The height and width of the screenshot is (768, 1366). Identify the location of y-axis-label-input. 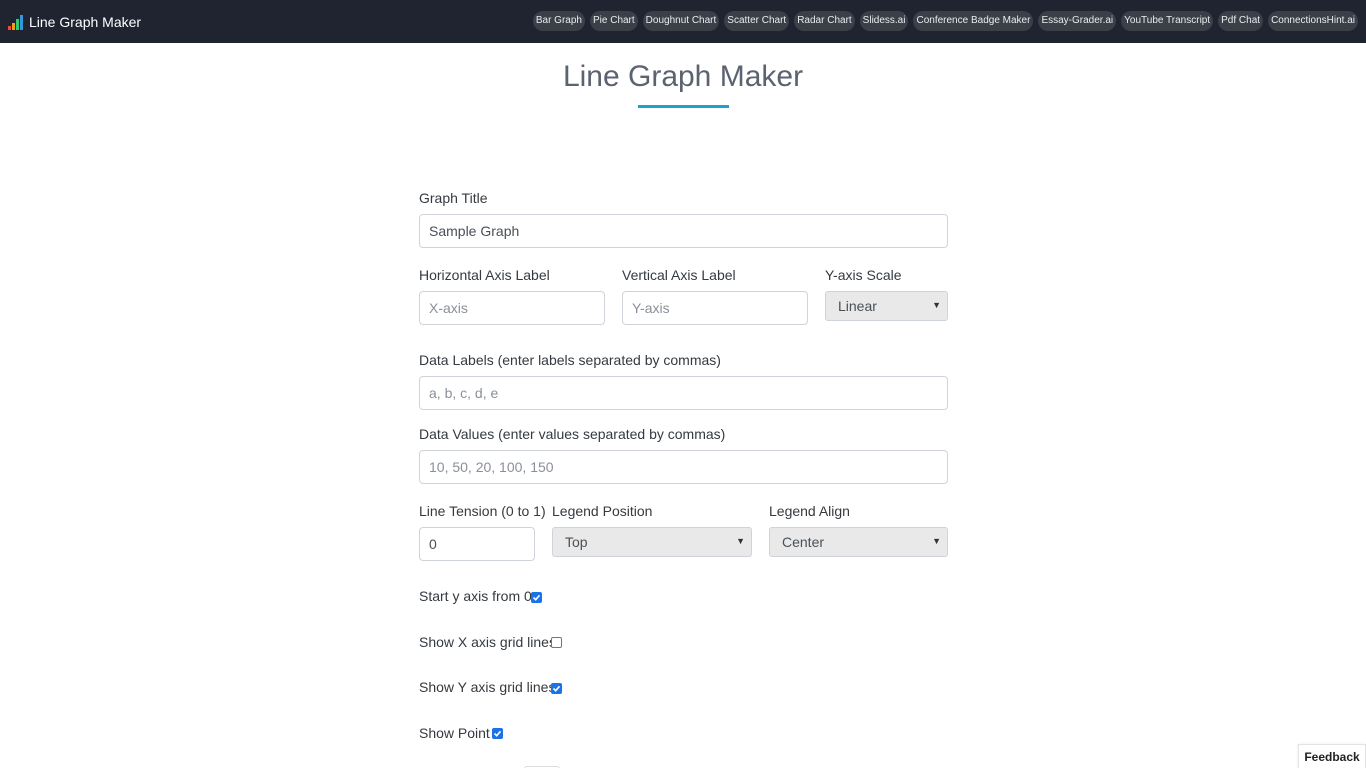
(715, 308).